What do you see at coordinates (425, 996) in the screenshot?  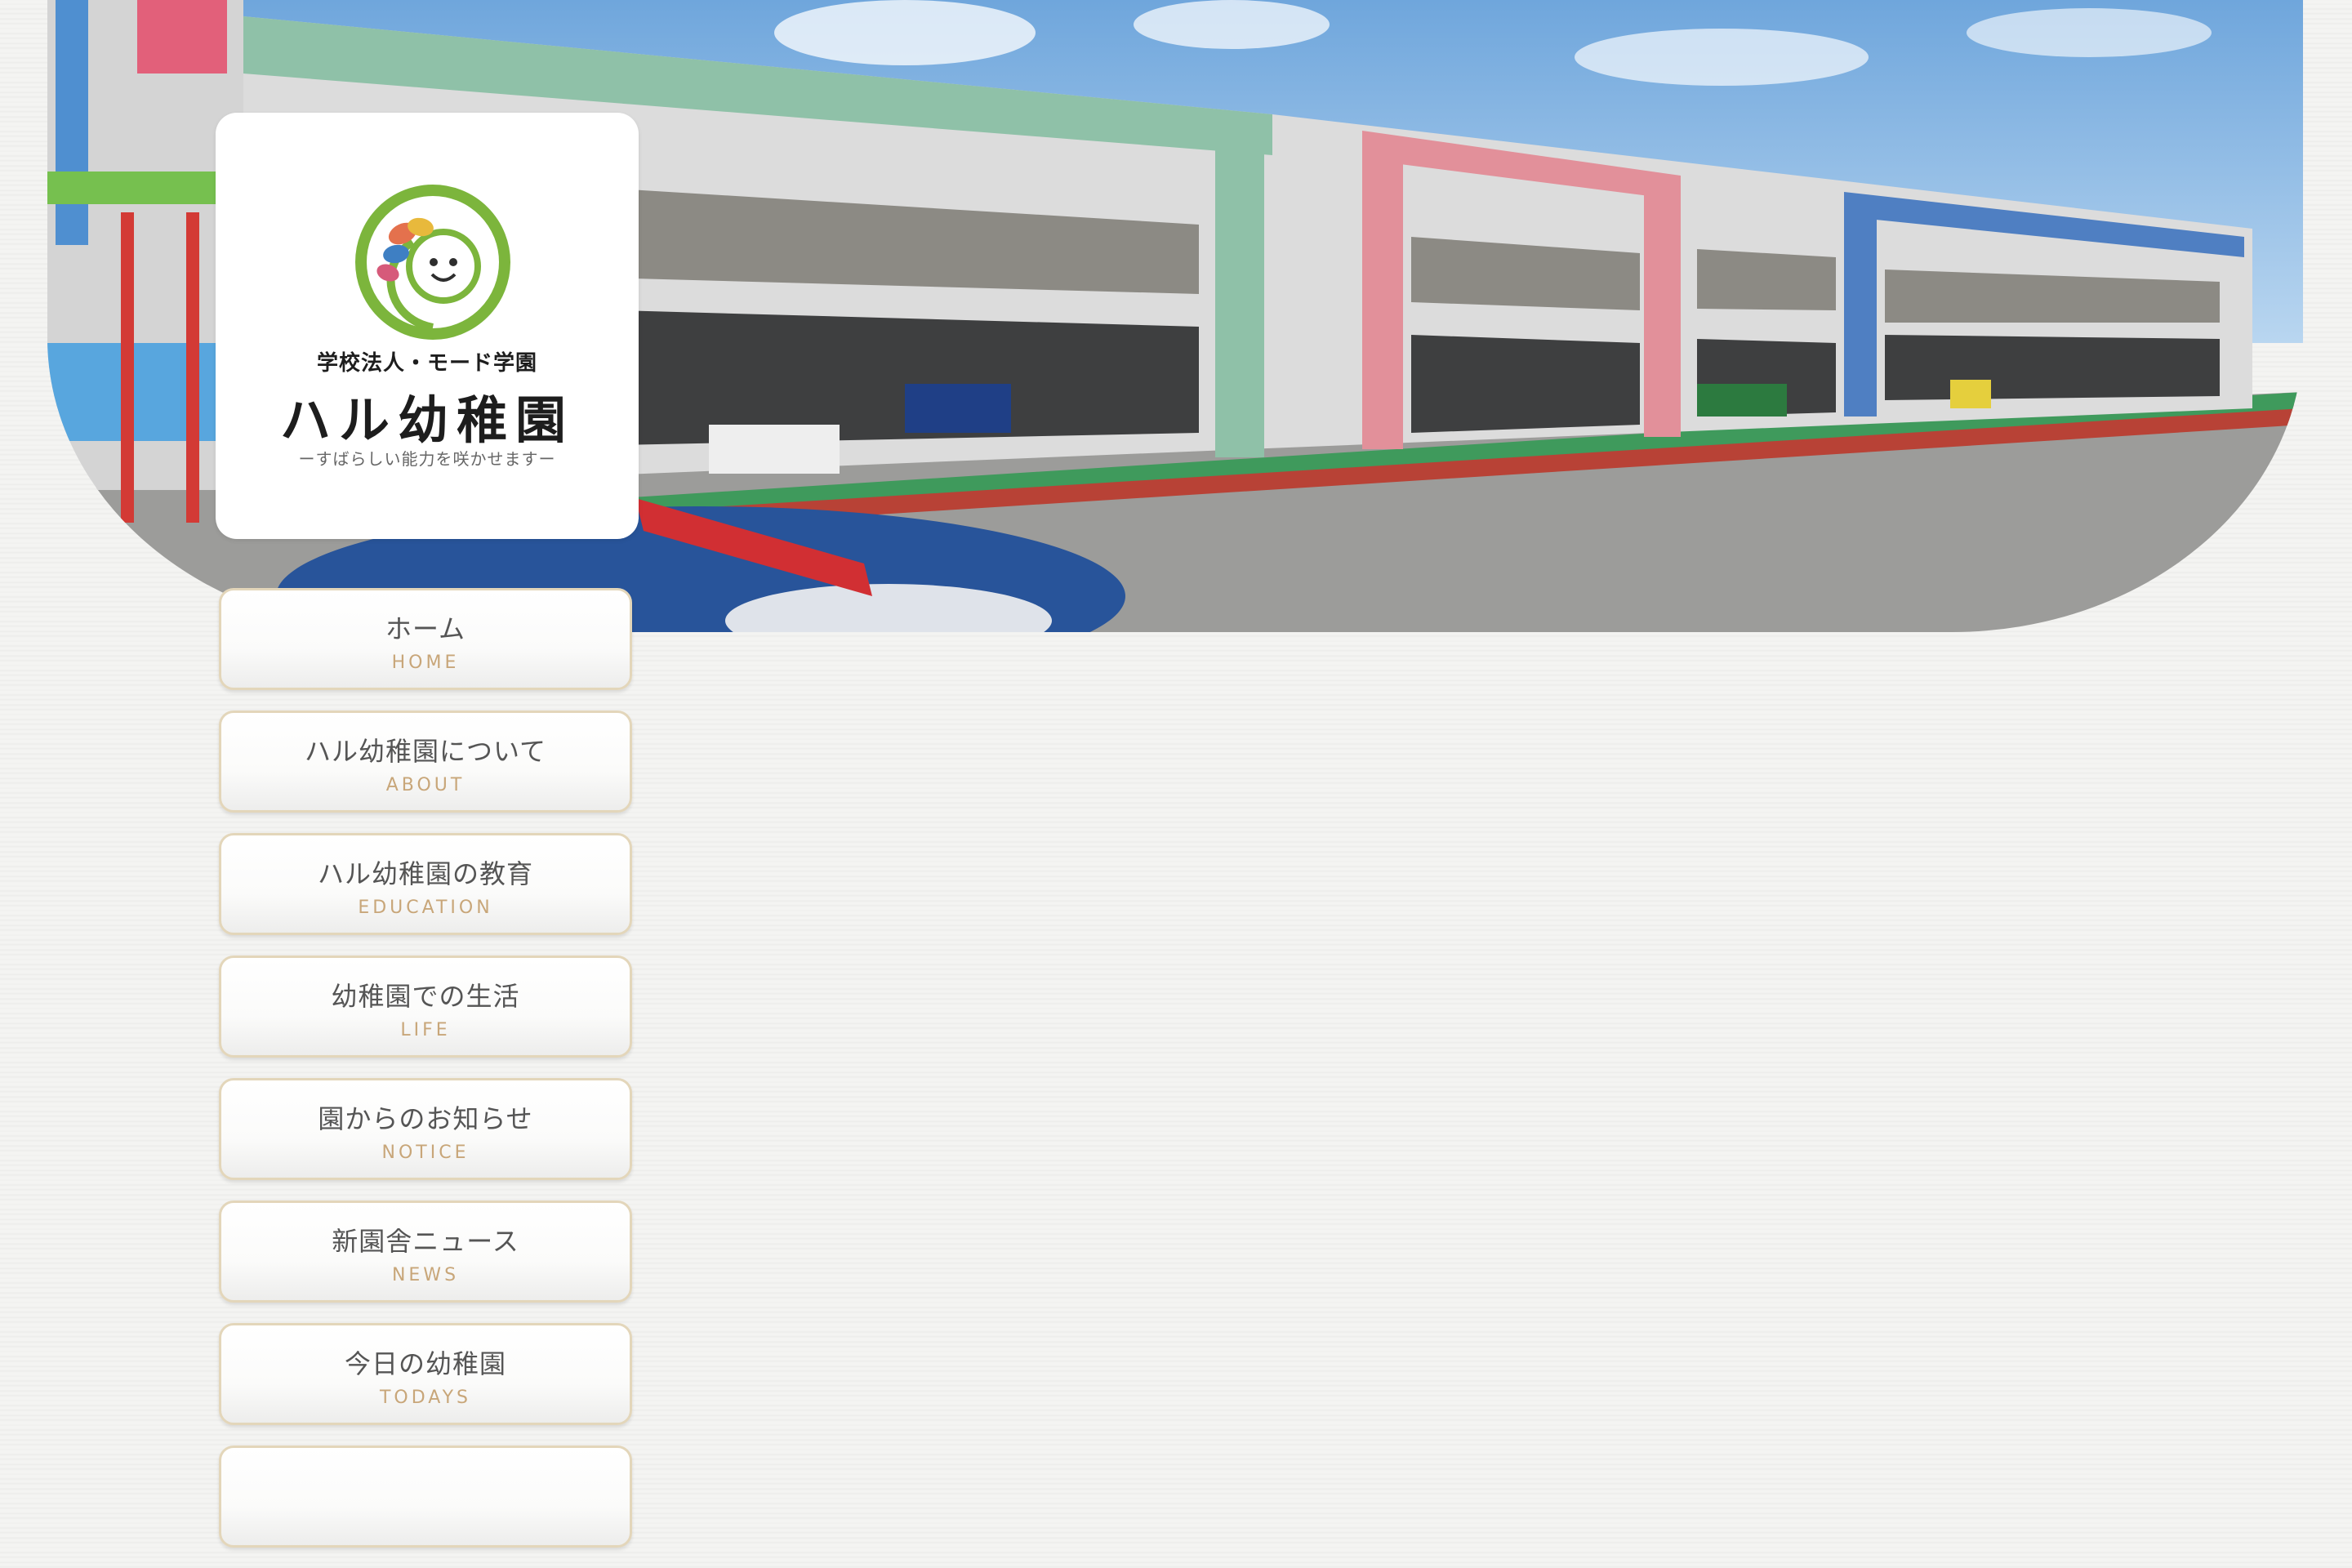 I see `nav-item-label: 幼稚園での生活` at bounding box center [425, 996].